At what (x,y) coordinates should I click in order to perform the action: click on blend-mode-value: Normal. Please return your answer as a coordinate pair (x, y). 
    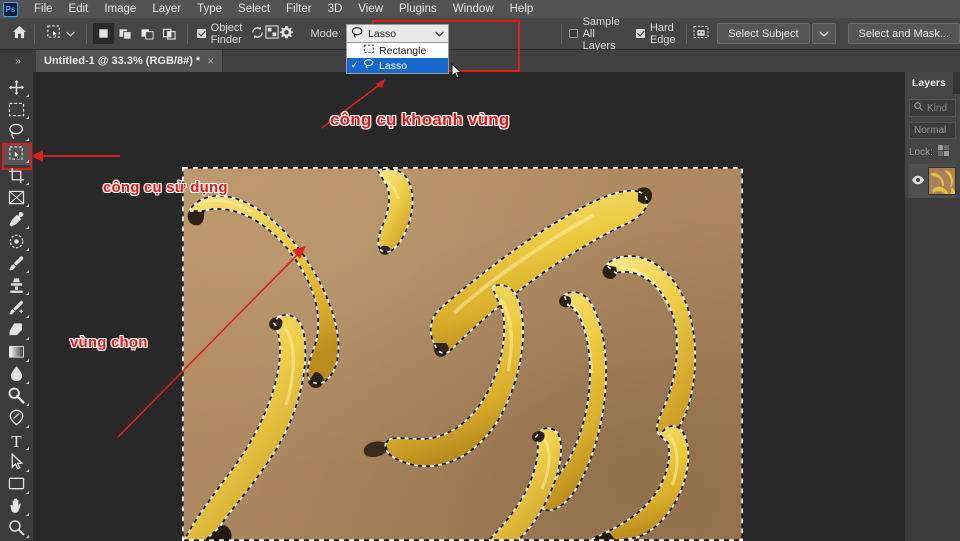
    Looking at the image, I should click on (930, 130).